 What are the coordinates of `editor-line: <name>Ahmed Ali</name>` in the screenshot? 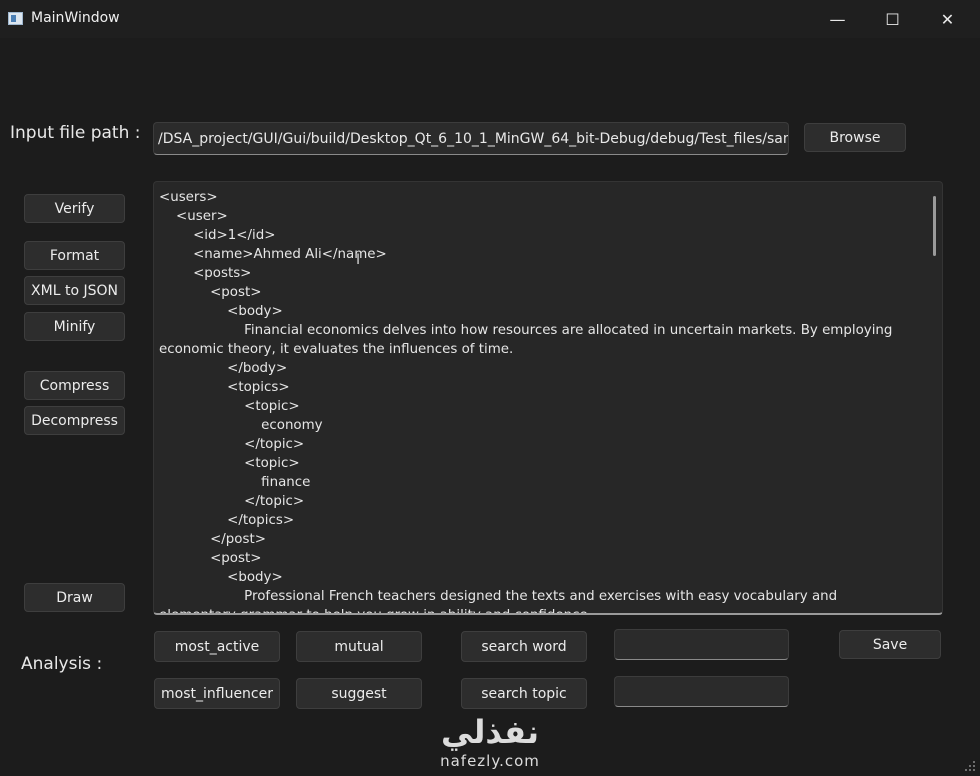 It's located at (273, 254).